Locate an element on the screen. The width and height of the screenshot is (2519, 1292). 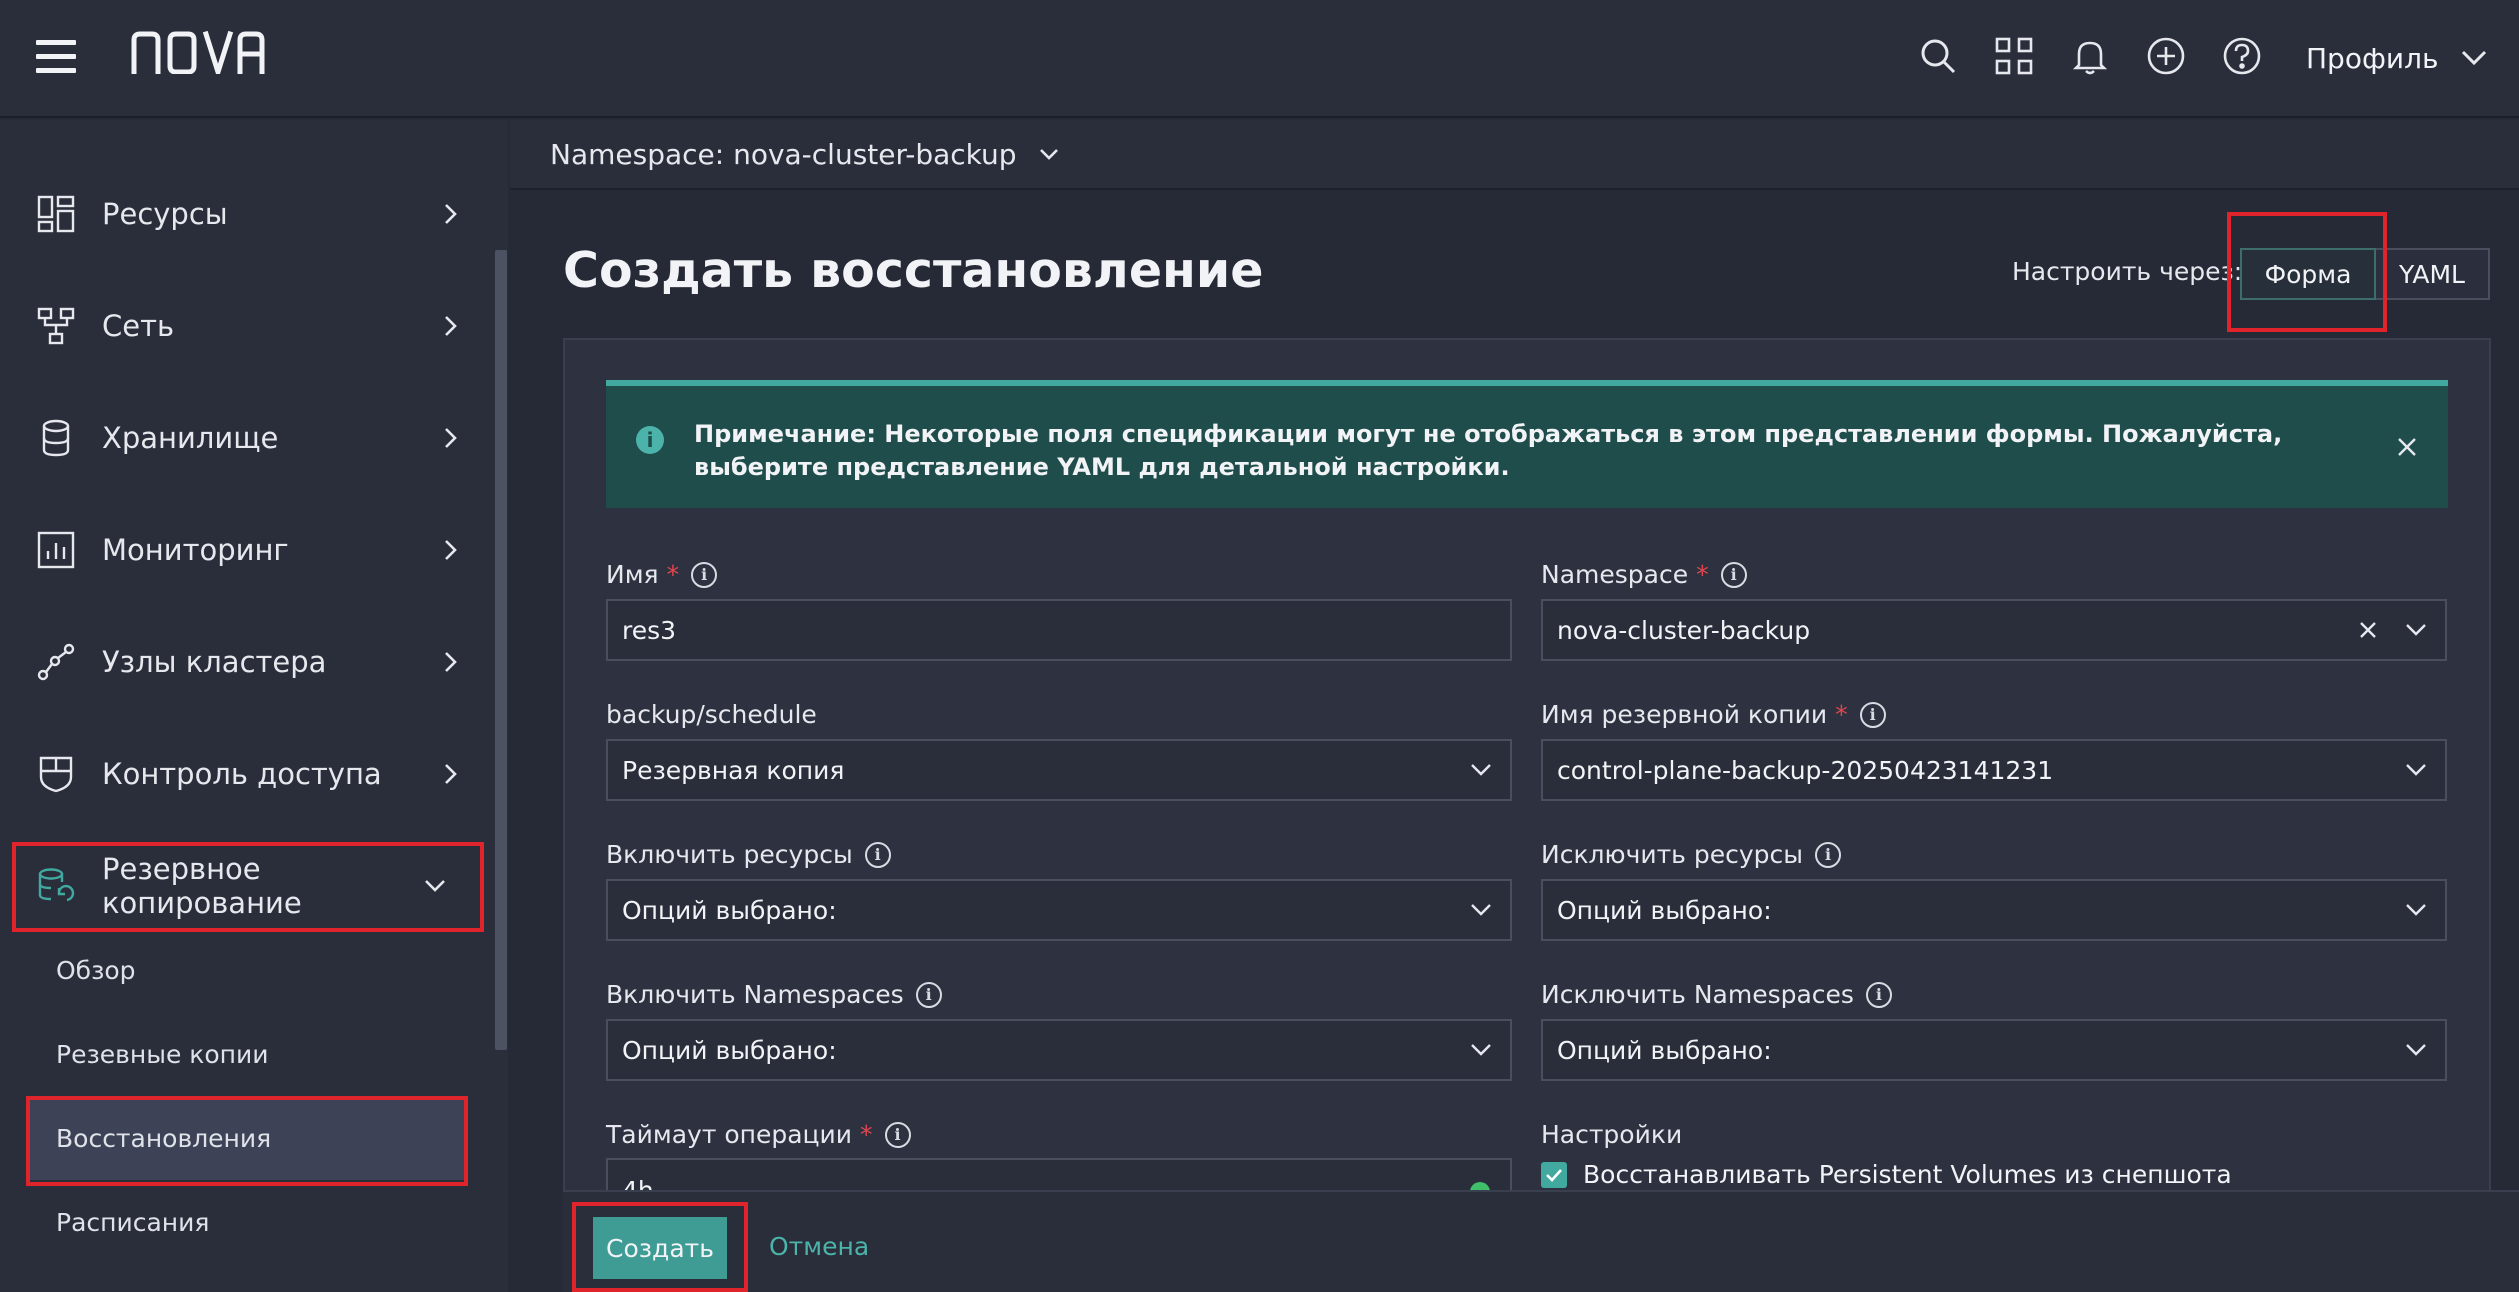
form-view-toggle: Форма is located at coordinates (2308, 274).